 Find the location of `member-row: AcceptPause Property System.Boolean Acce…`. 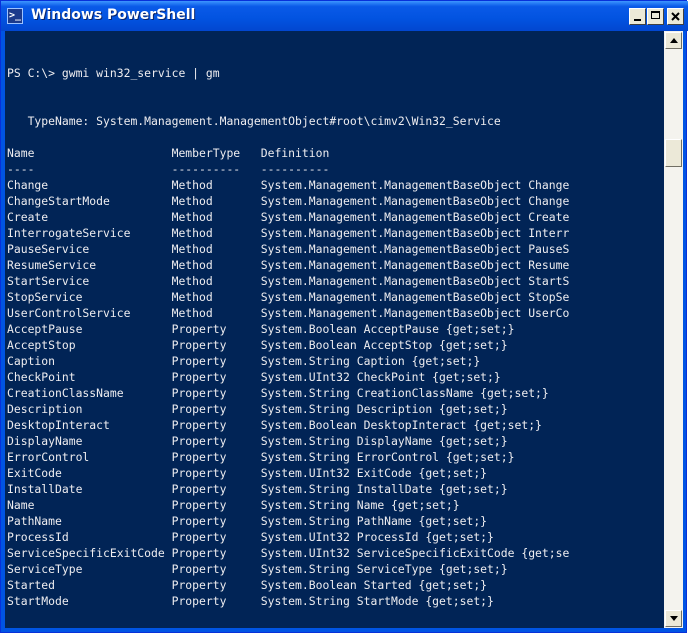

member-row: AcceptPause Property System.Boolean Acce… is located at coordinates (261, 329).